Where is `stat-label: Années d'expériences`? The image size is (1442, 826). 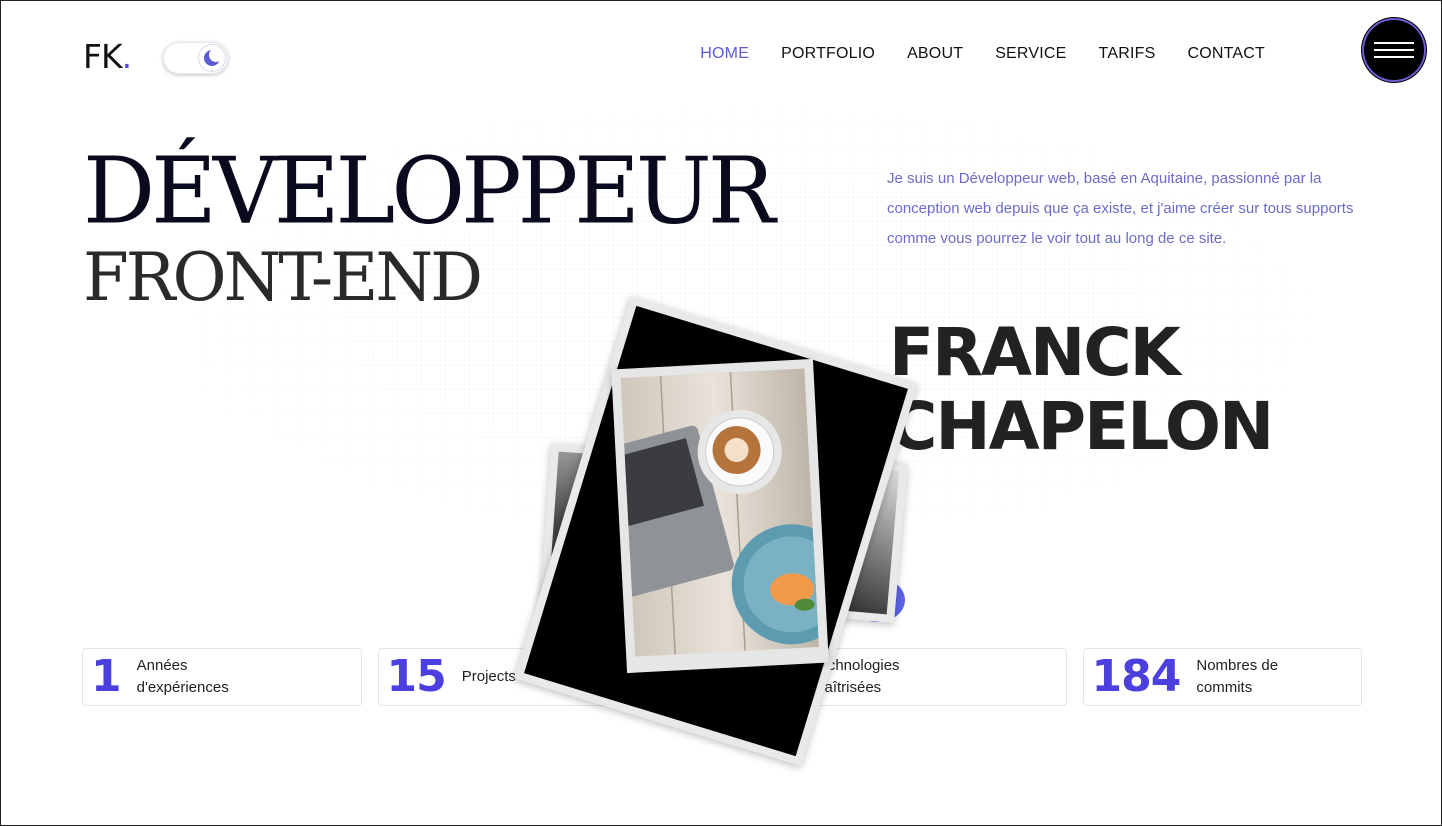
stat-label: Années d'expériences is located at coordinates (182, 676).